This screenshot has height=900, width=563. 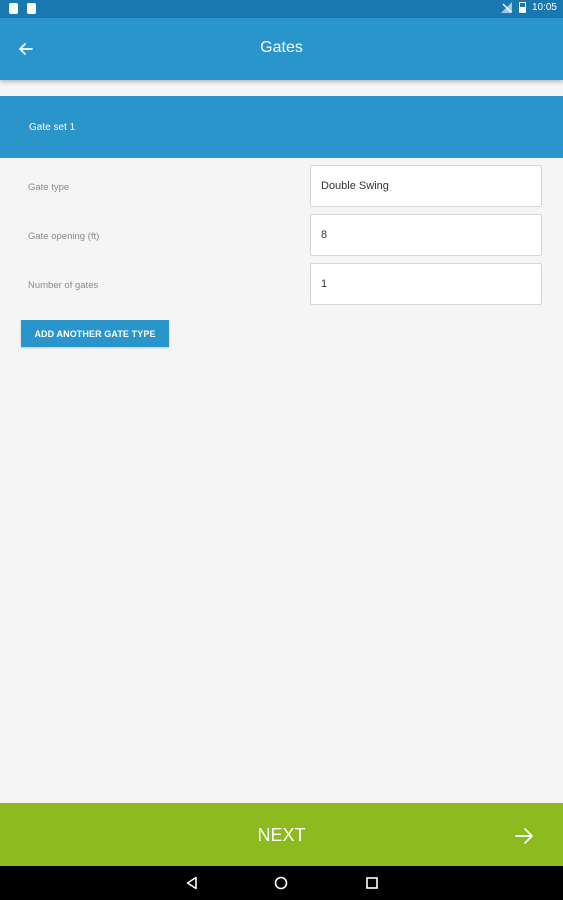 What do you see at coordinates (524, 836) in the screenshot?
I see `arrow-right-icon` at bounding box center [524, 836].